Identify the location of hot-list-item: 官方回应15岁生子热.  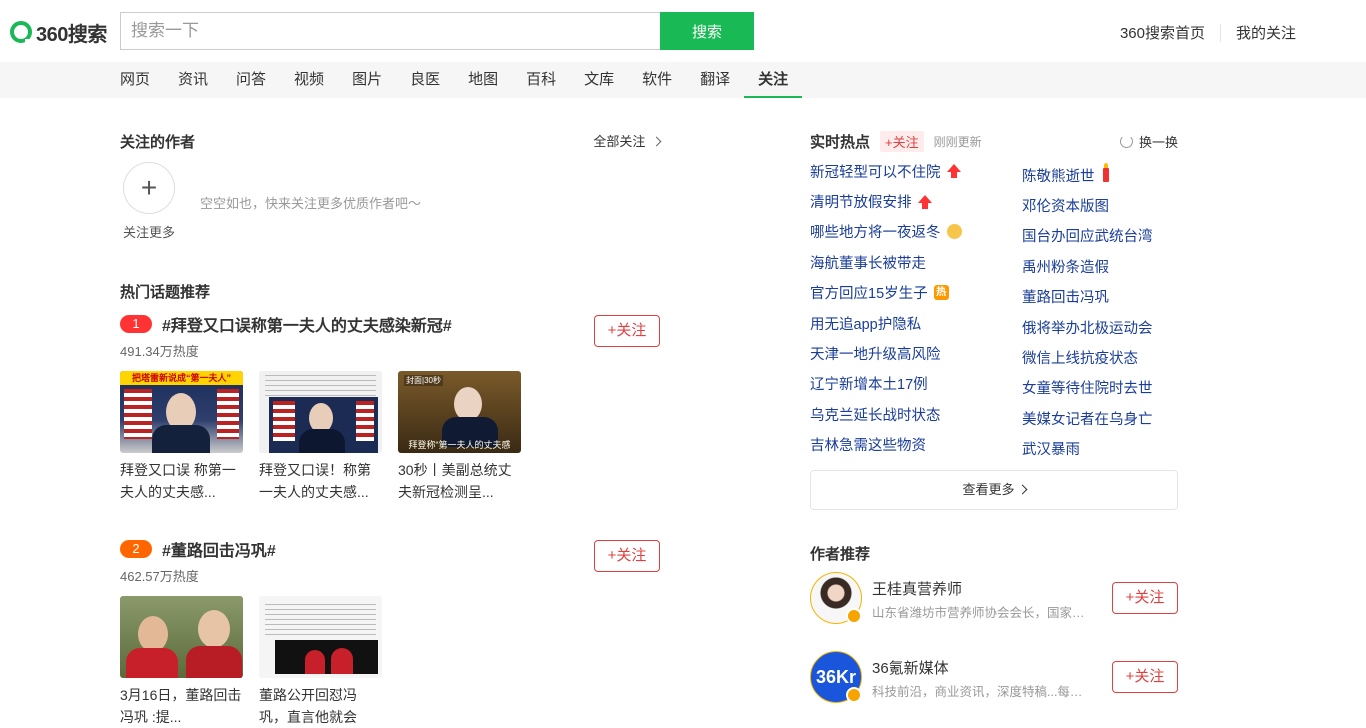
(900, 293).